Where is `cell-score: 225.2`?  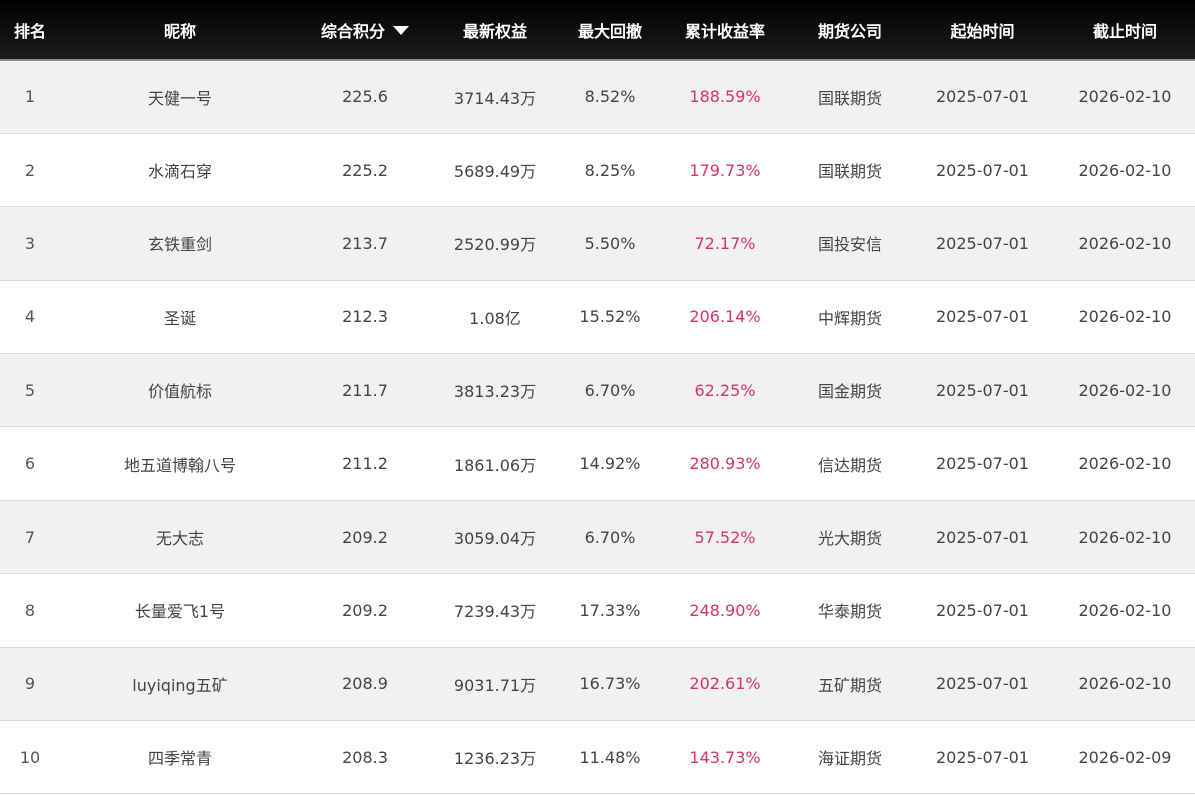 cell-score: 225.2 is located at coordinates (365, 170).